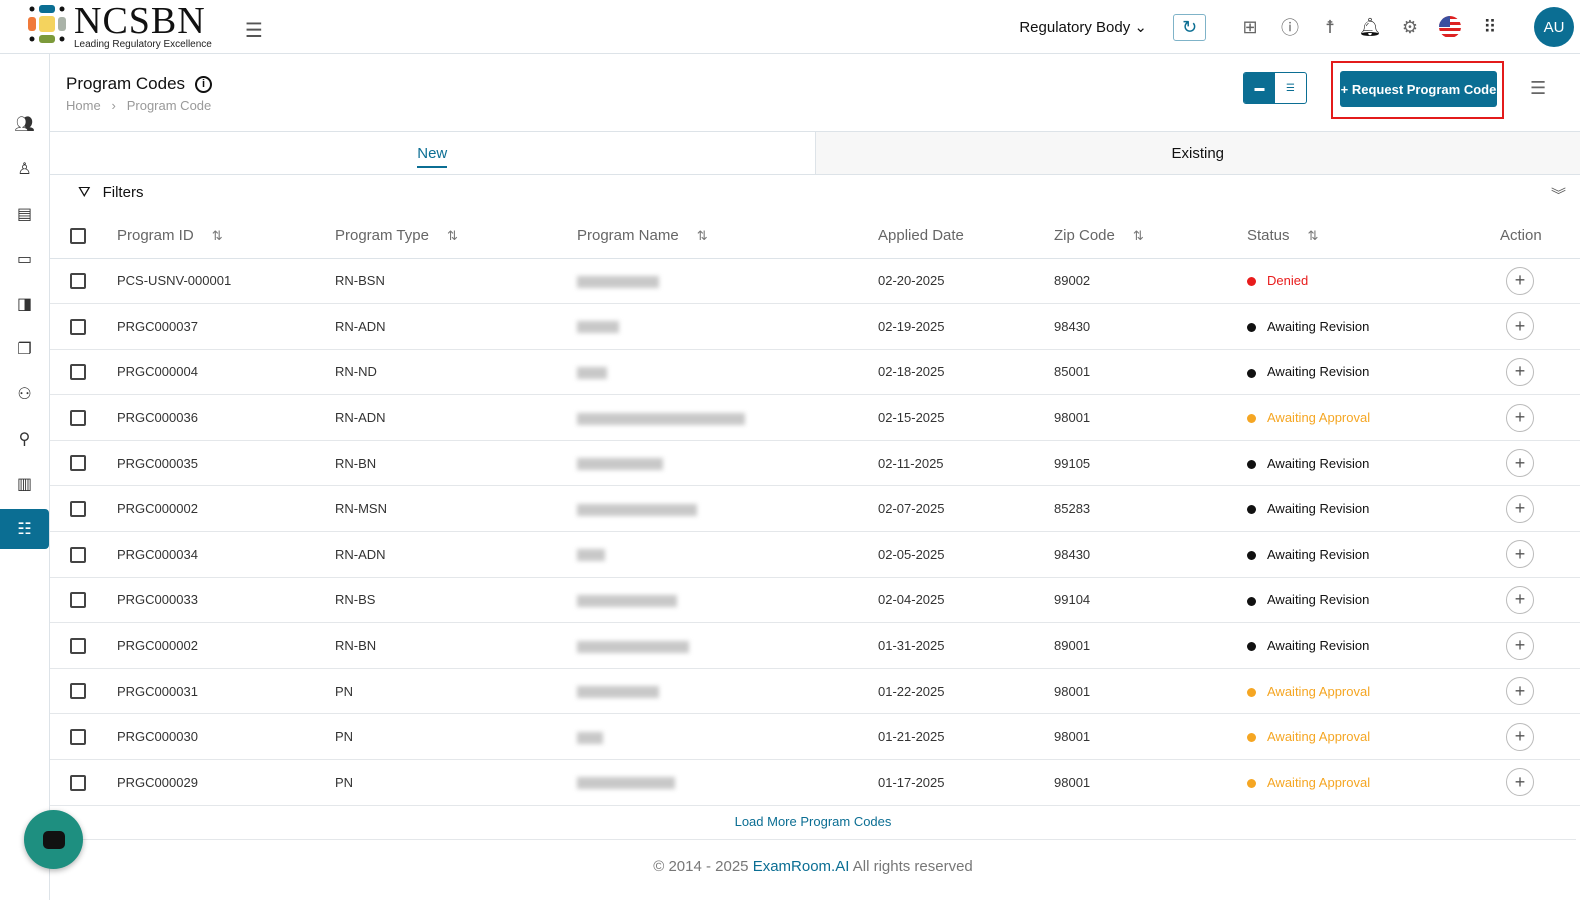 This screenshot has width=1580, height=900. Describe the element at coordinates (1554, 27) in the screenshot. I see `avatar: AU` at that location.